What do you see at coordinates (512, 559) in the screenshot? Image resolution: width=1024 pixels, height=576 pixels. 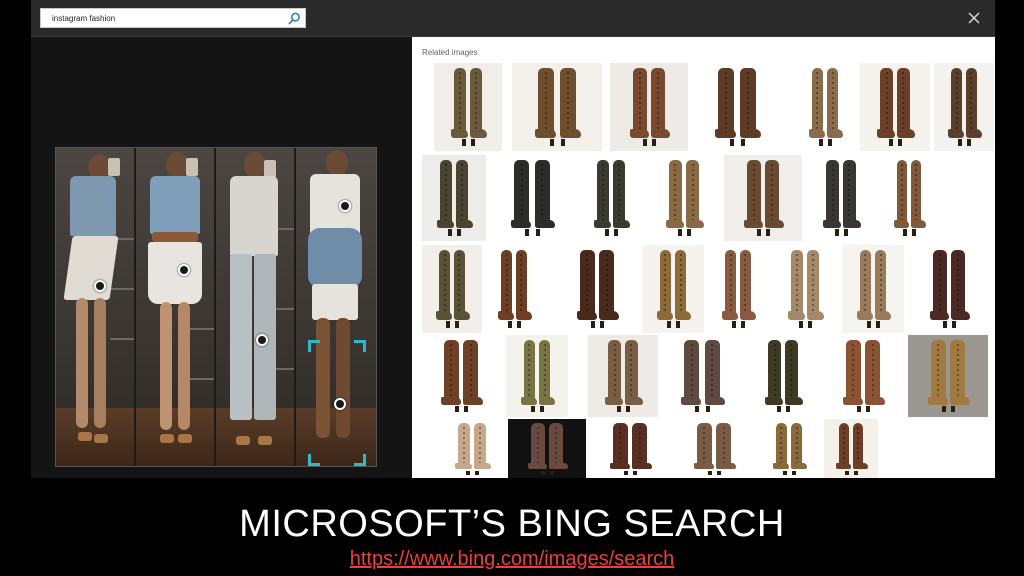 I see `slide-link: https://www.bing.com/images/search` at bounding box center [512, 559].